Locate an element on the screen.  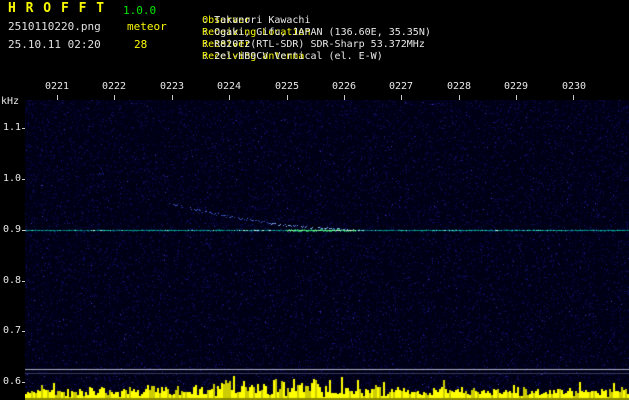
x-tick-label: 0221 is located at coordinates (57, 86).